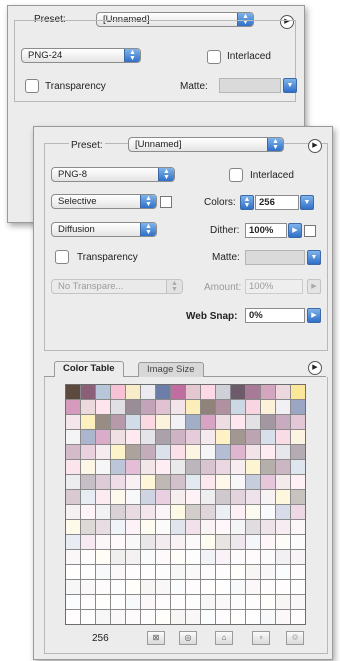  Describe the element at coordinates (81, 55) in the screenshot. I see `back-format-select: PNG-24 ▲ ▼` at that location.